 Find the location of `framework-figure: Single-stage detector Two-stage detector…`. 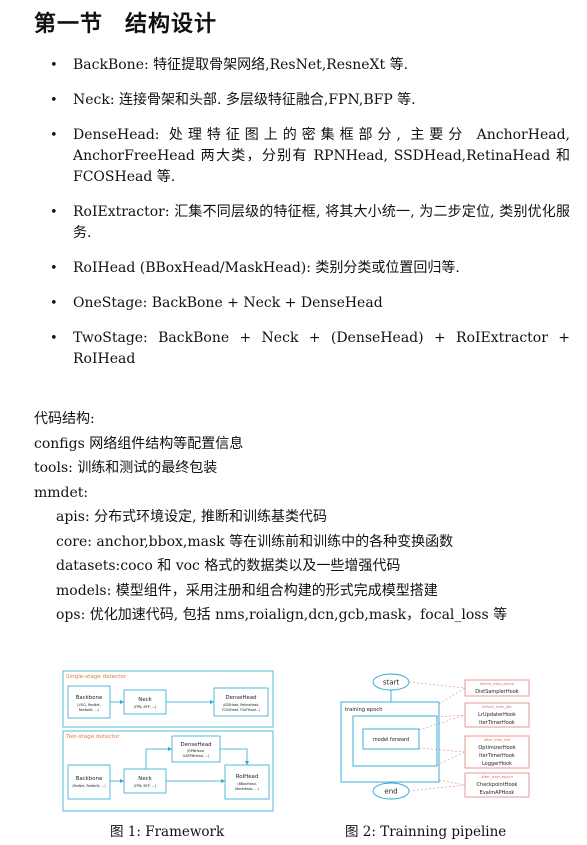

framework-figure: Single-stage detector Two-stage detector… is located at coordinates (168, 741).